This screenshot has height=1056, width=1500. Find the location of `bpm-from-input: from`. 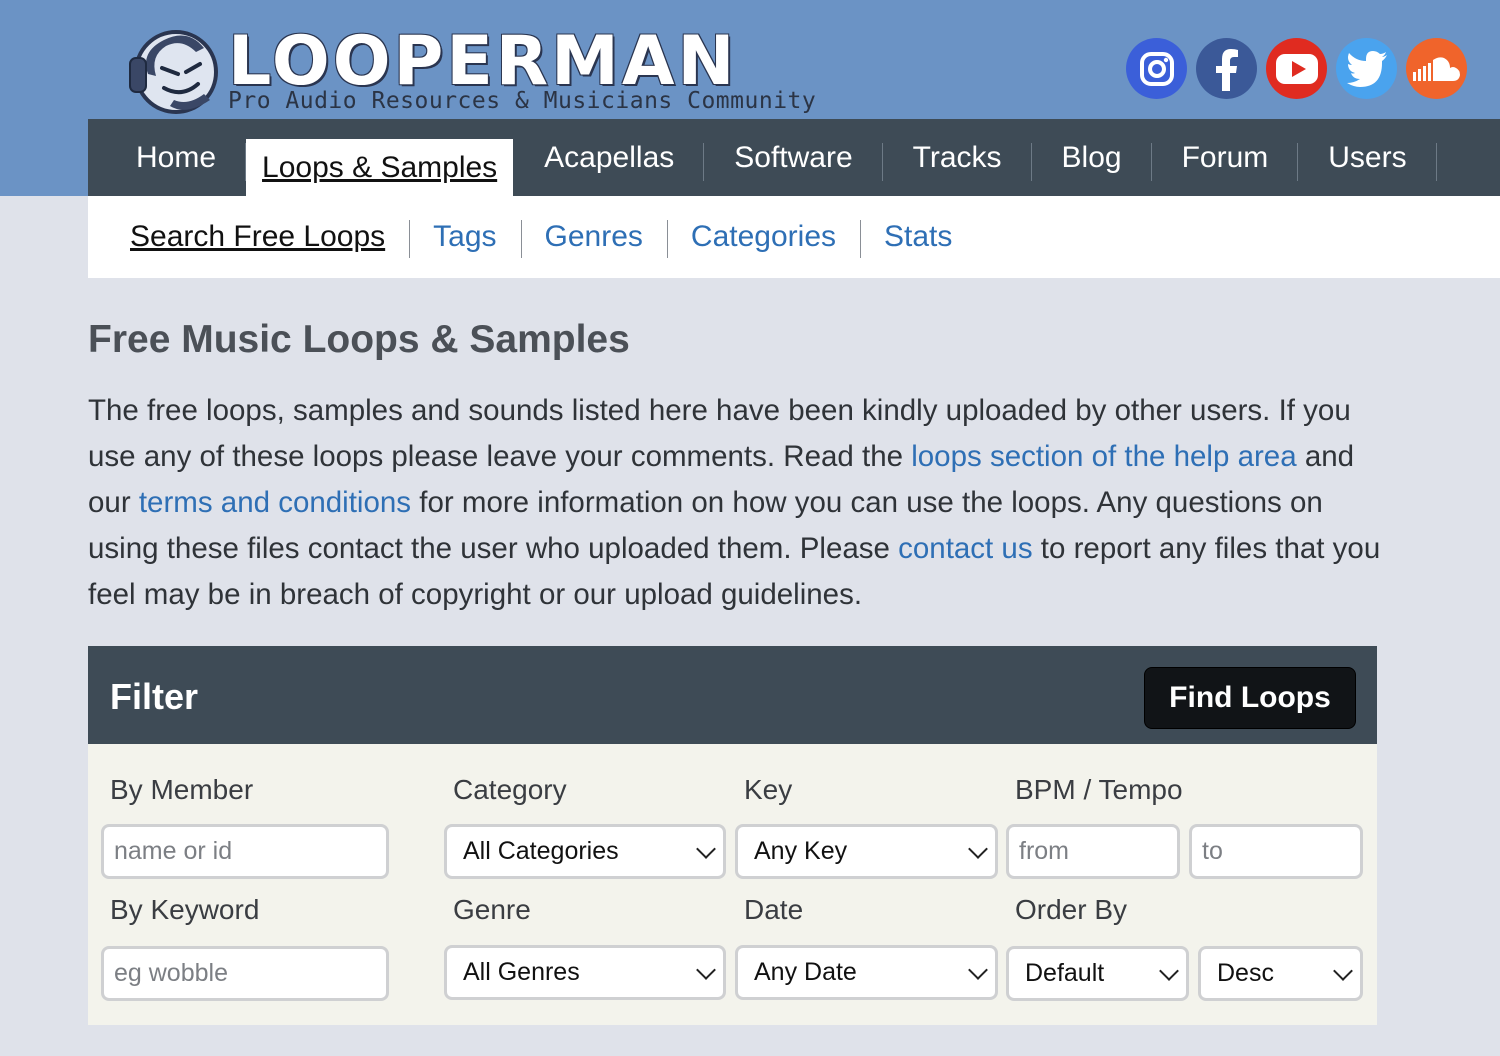

bpm-from-input: from is located at coordinates (1093, 851).